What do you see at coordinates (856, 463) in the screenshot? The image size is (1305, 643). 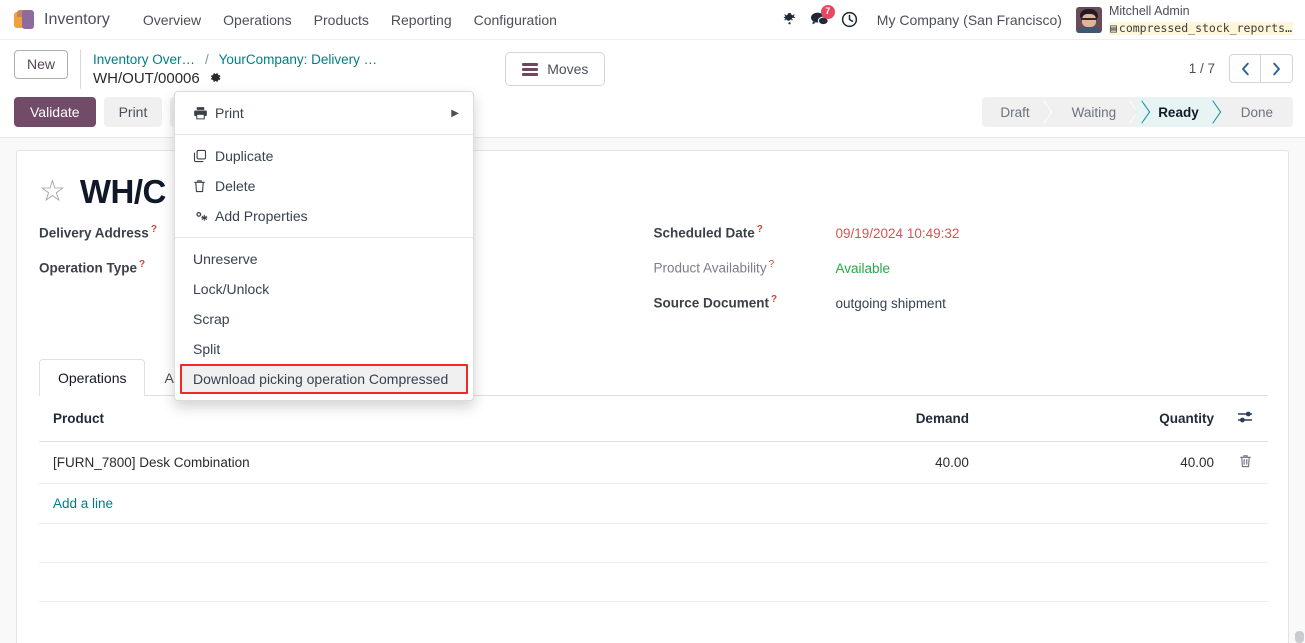 I see `cell-demand: 40.00` at bounding box center [856, 463].